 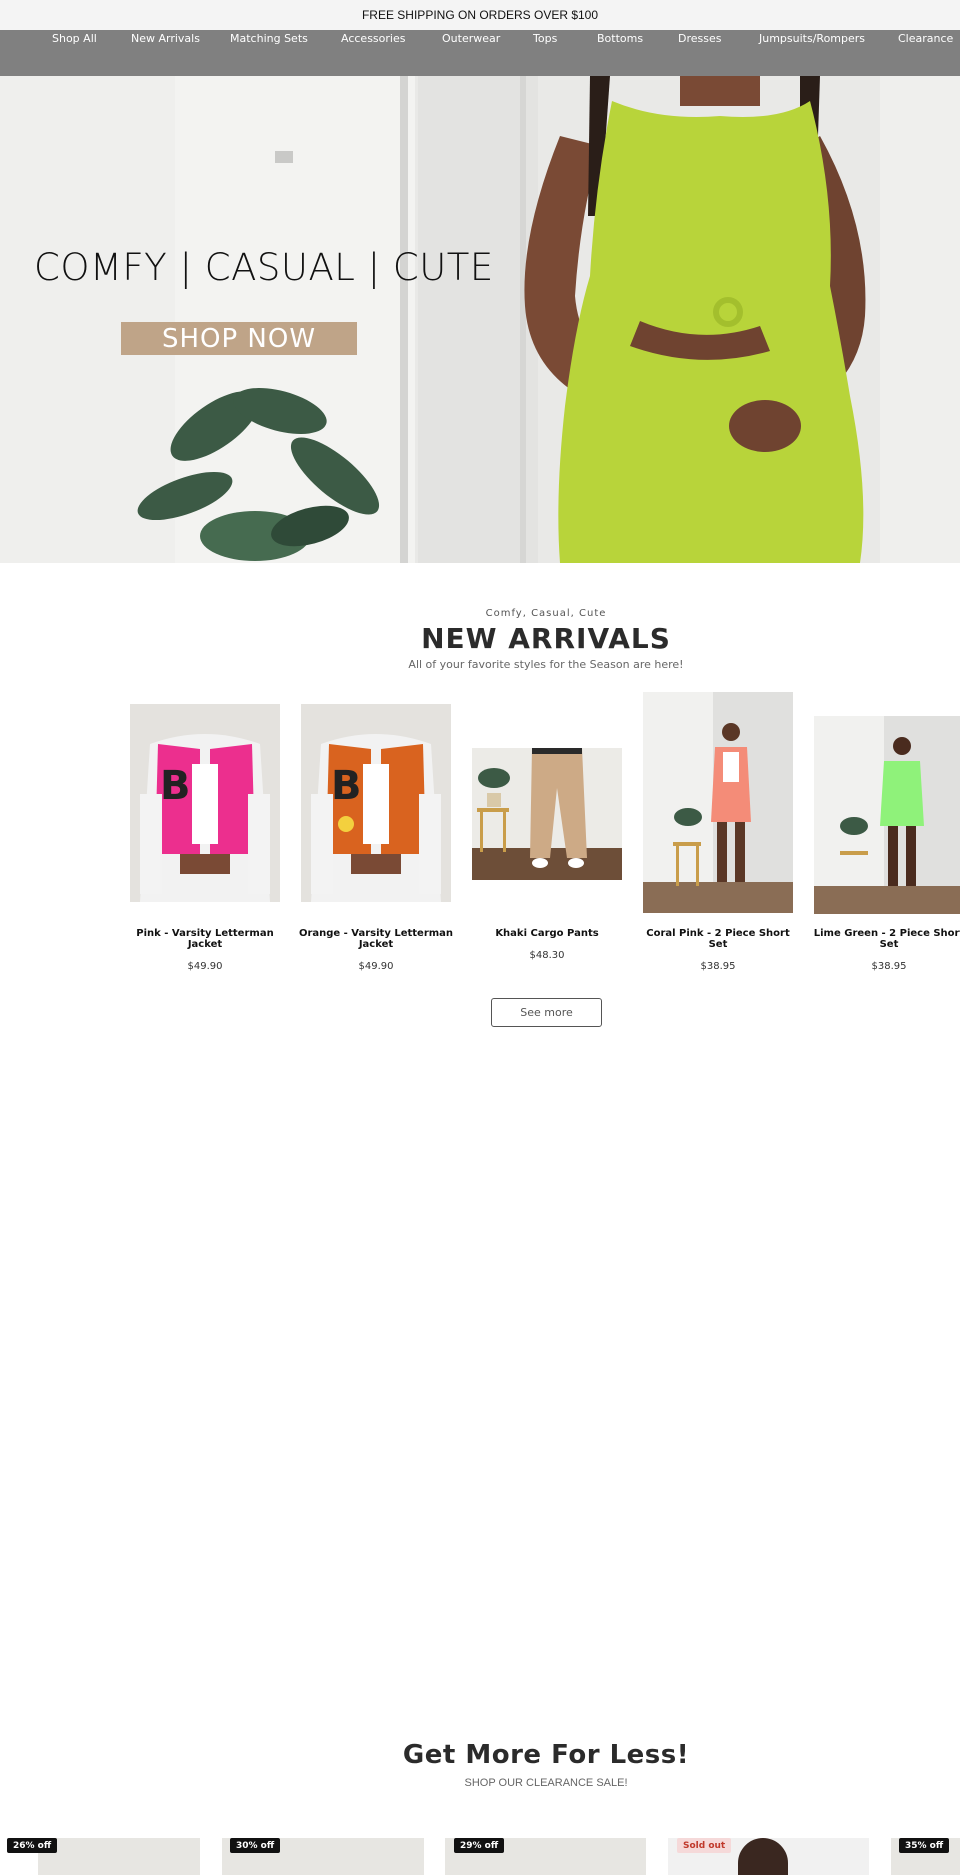 What do you see at coordinates (699, 38) in the screenshot?
I see `nav-dresses: Dresses` at bounding box center [699, 38].